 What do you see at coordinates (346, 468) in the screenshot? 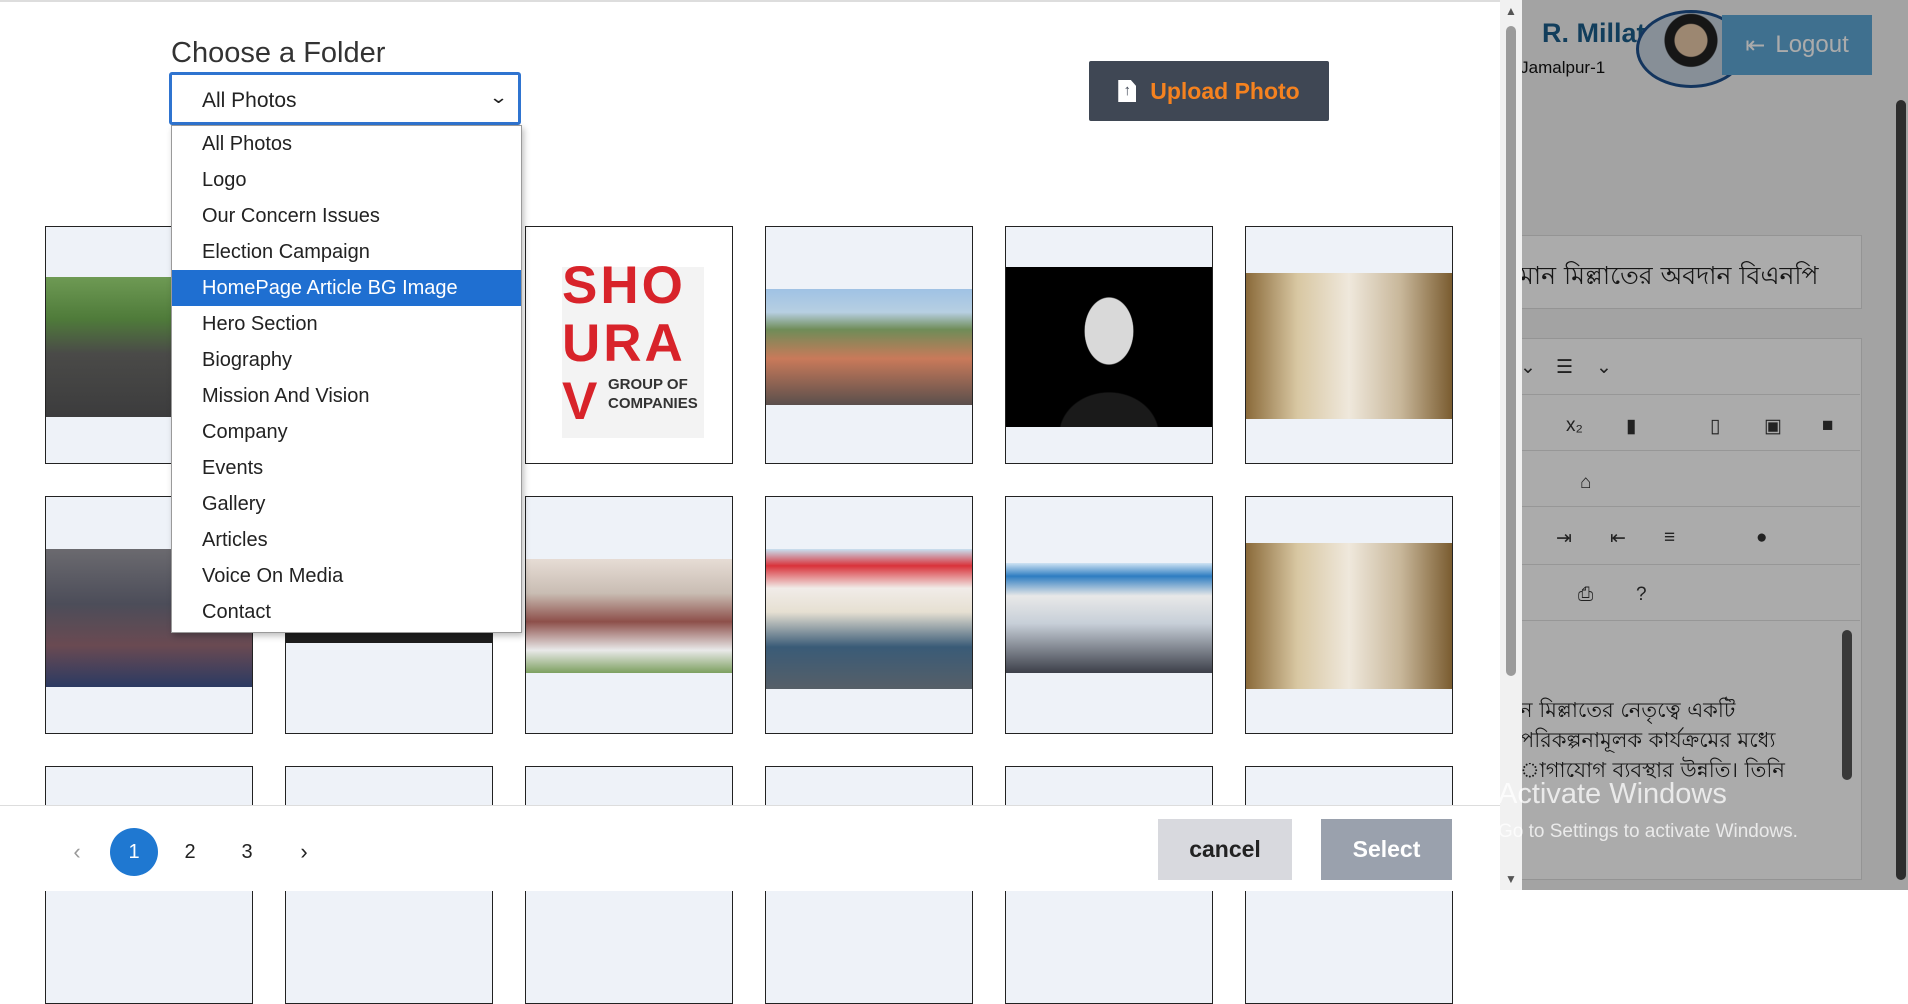
I see `folder-option: Events` at bounding box center [346, 468].